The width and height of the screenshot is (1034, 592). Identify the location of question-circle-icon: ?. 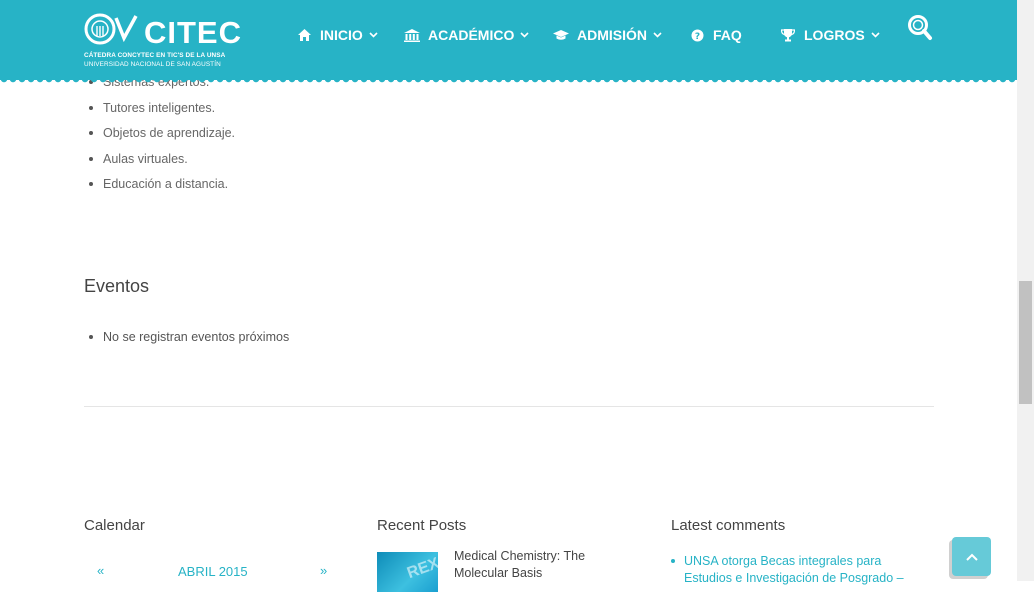
(697, 35).